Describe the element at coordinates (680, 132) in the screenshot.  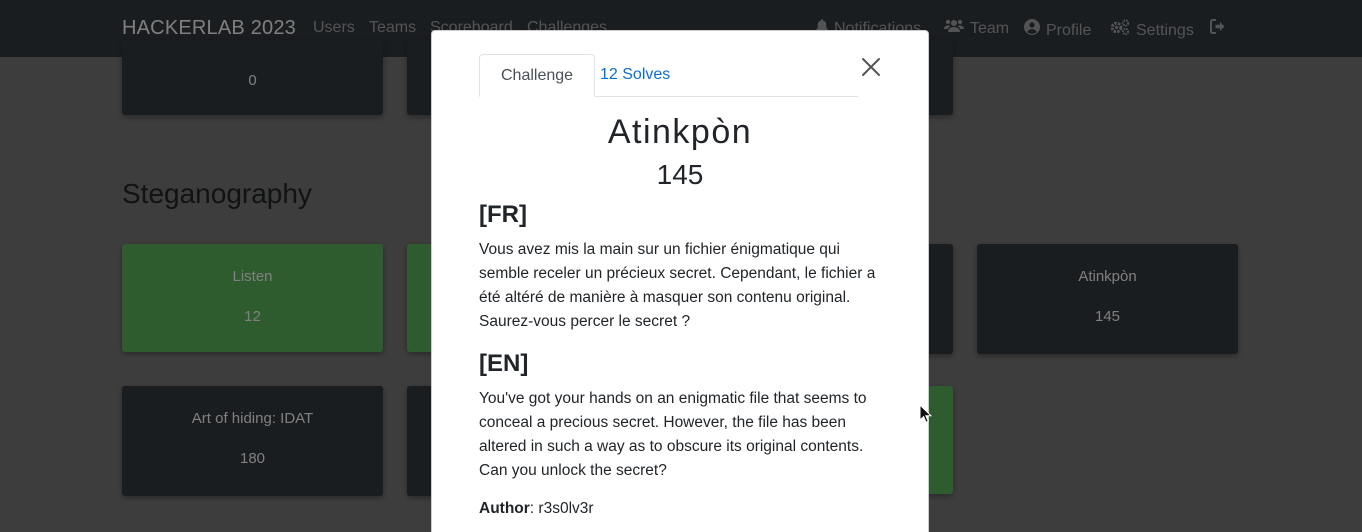
I see `challenge-name: Atinkpòn` at that location.